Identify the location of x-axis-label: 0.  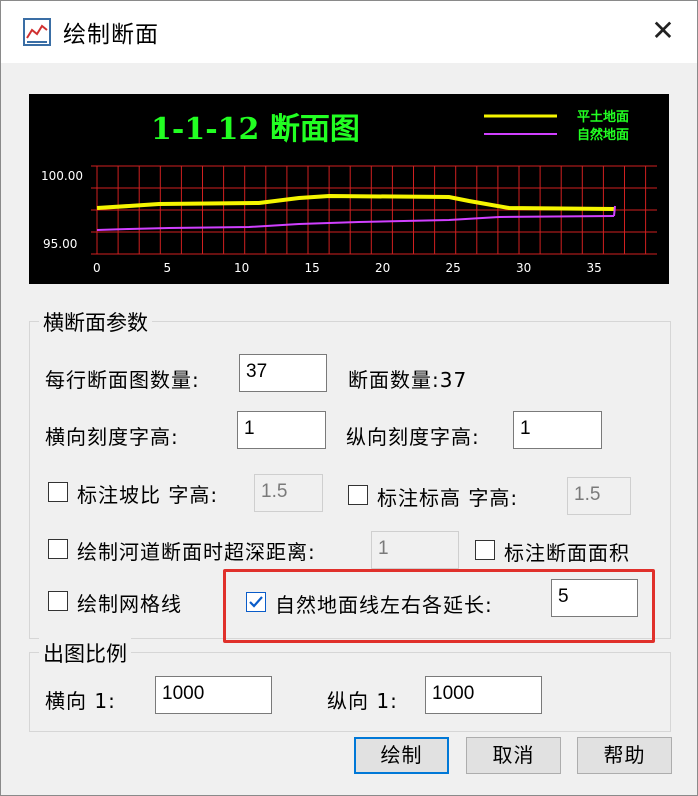
(97, 268).